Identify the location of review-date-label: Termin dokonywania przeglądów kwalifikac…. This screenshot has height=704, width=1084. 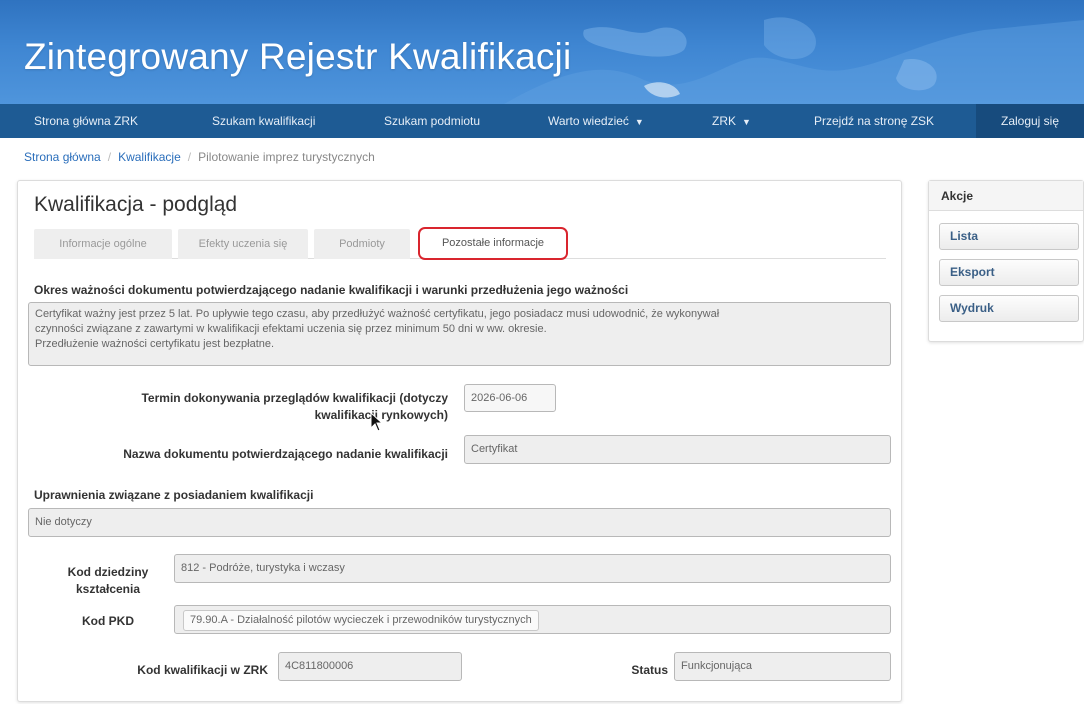
(253, 407).